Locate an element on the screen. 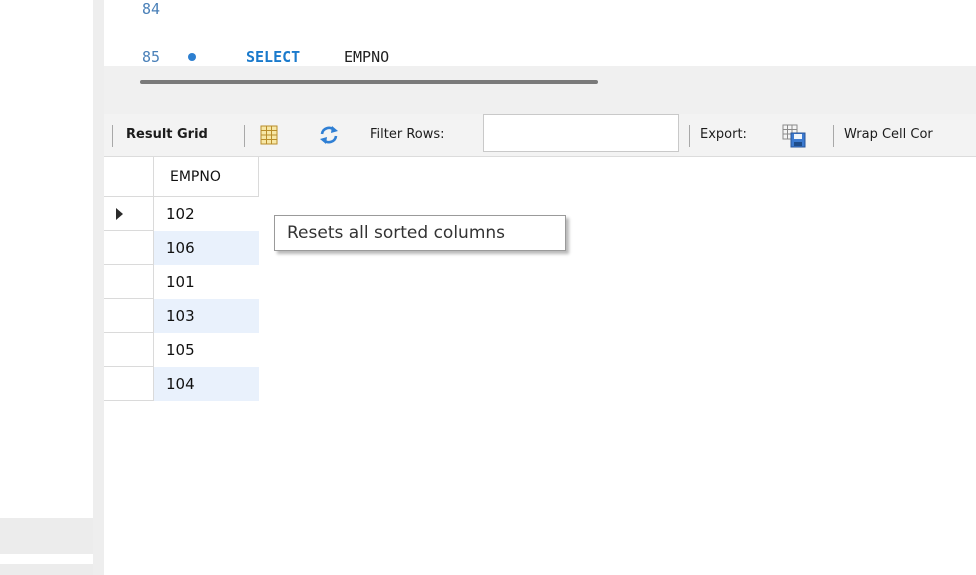  filter-rows-label: Filter Rows: is located at coordinates (407, 134).